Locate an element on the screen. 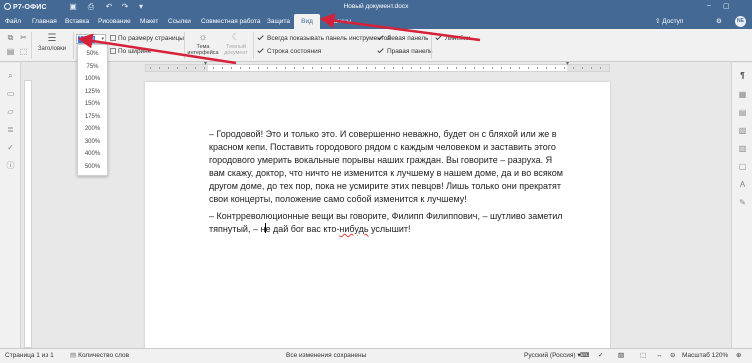 The image size is (752, 363). zoom-option-100: 100% is located at coordinates (92, 79).